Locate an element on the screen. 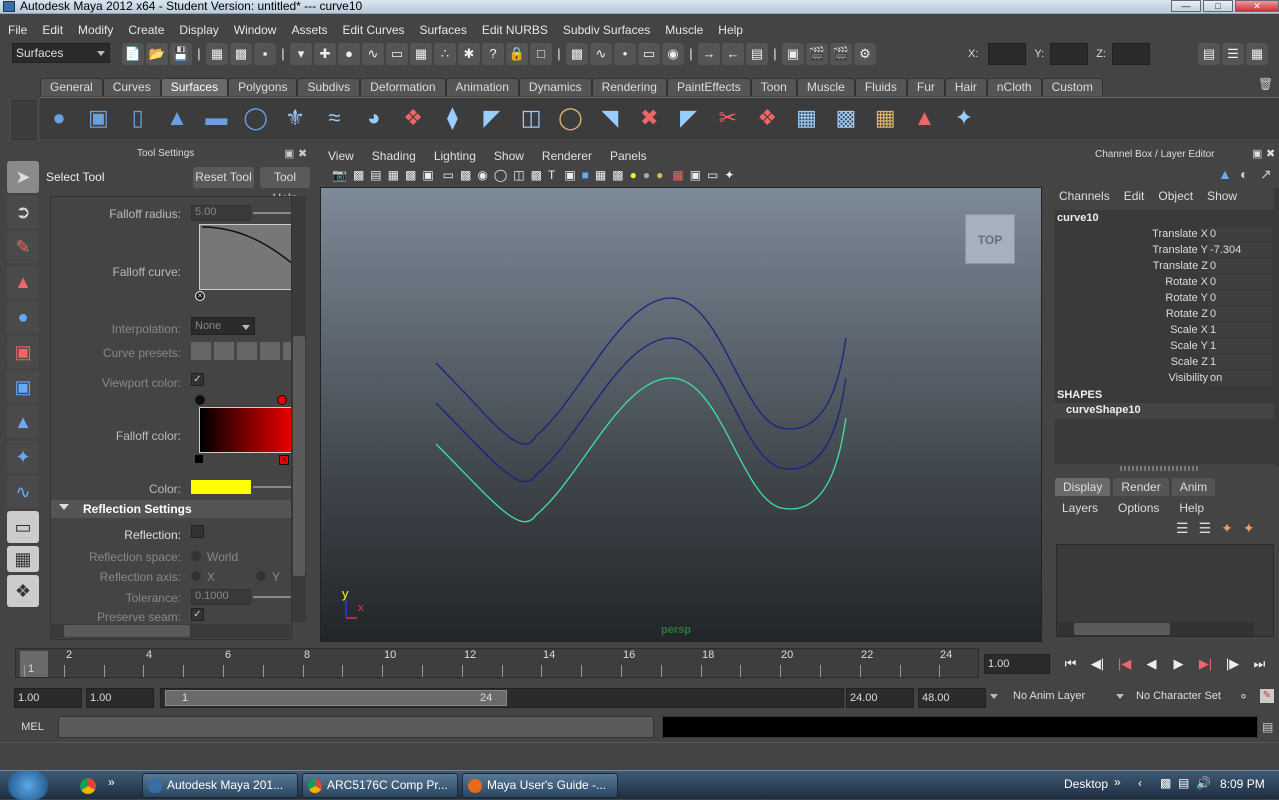 Image resolution: width=1279 pixels, height=800 pixels. manipulator-tool-icon: ▣ is located at coordinates (23, 387).